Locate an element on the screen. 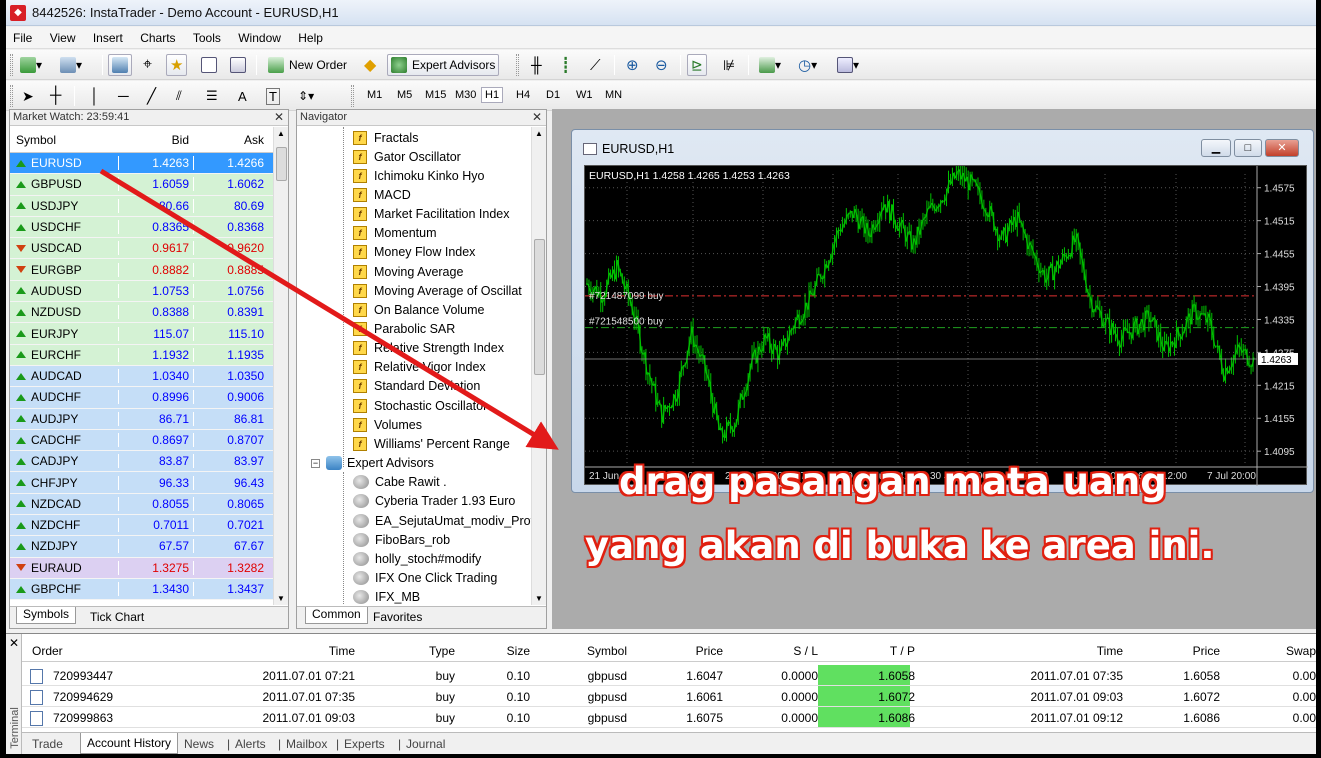 The image size is (1321, 758). market-watch-row: EURGBP 0.8882 0.8885 is located at coordinates (142, 270).